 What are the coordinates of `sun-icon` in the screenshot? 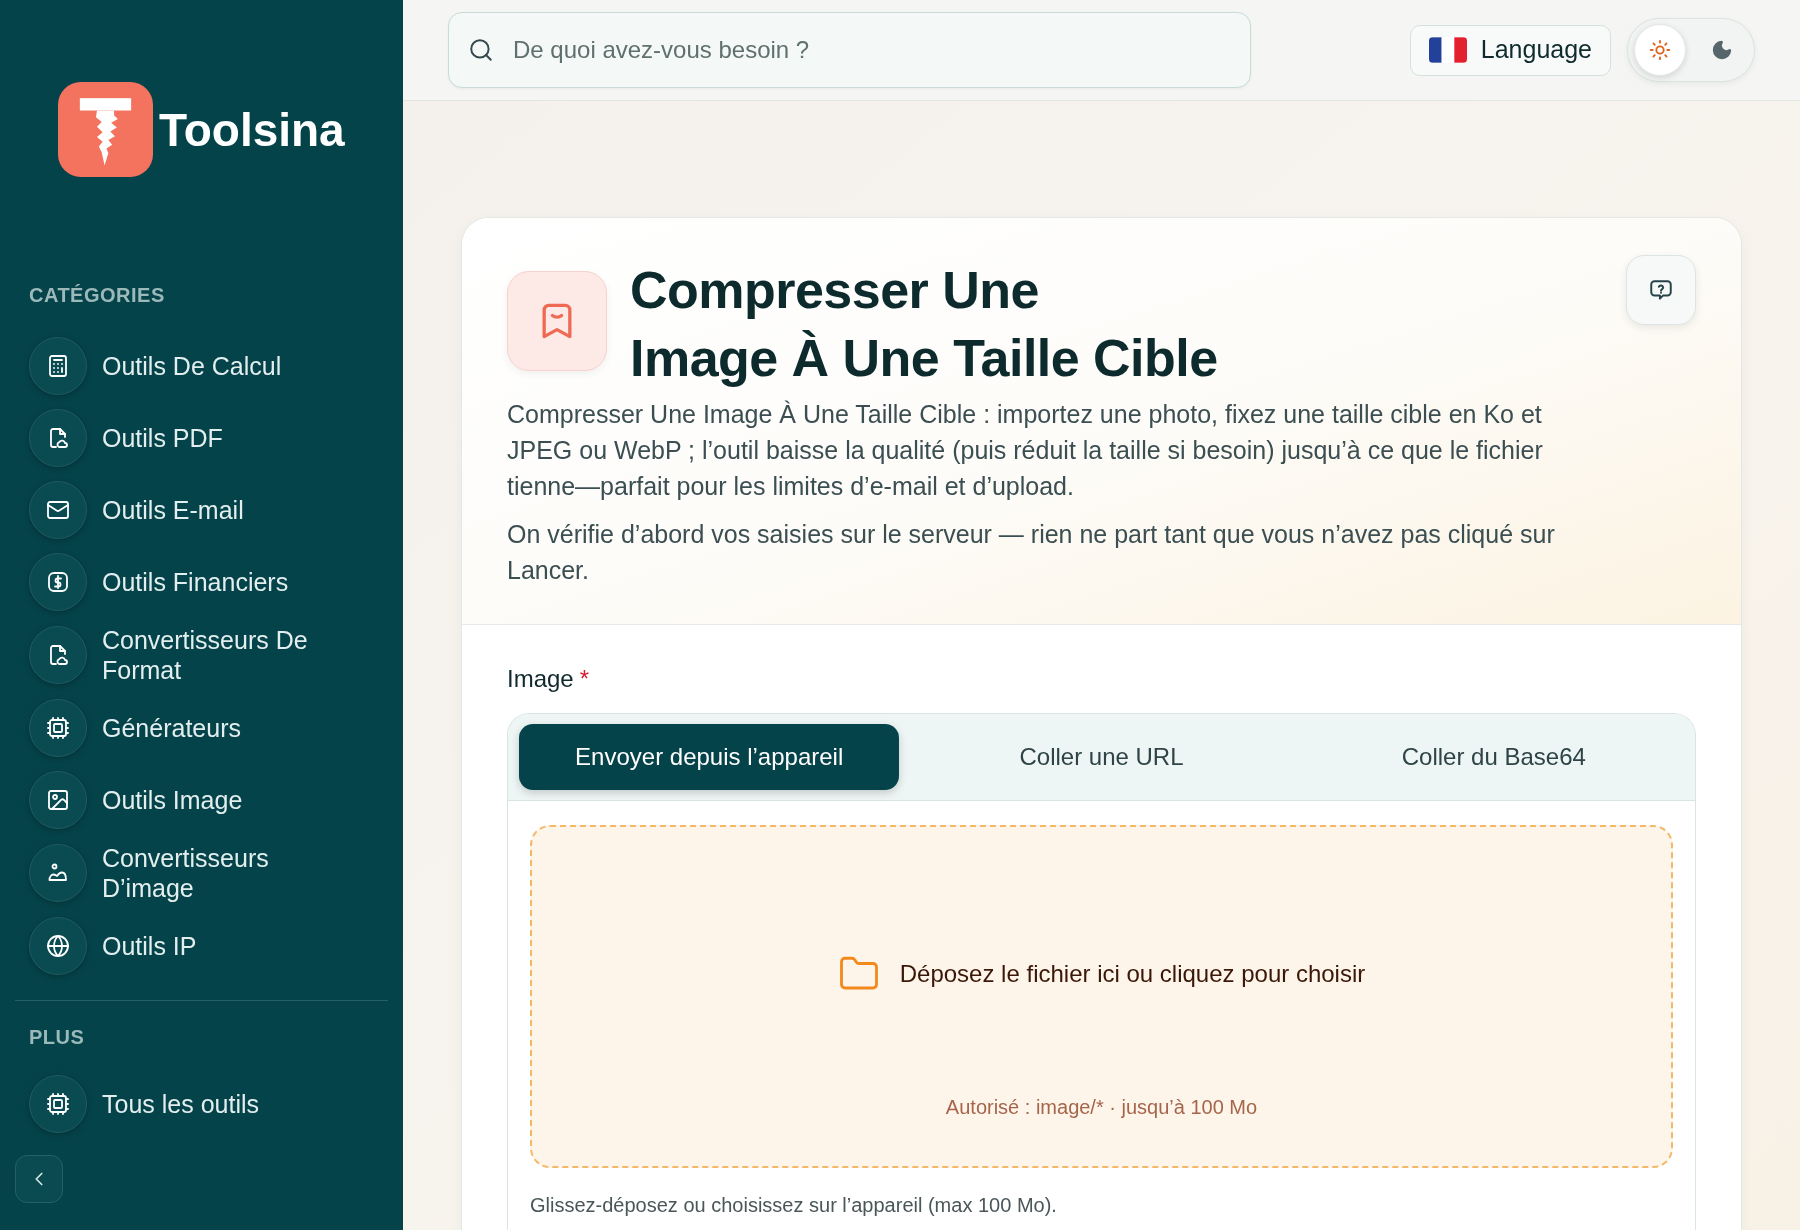 It's located at (1660, 50).